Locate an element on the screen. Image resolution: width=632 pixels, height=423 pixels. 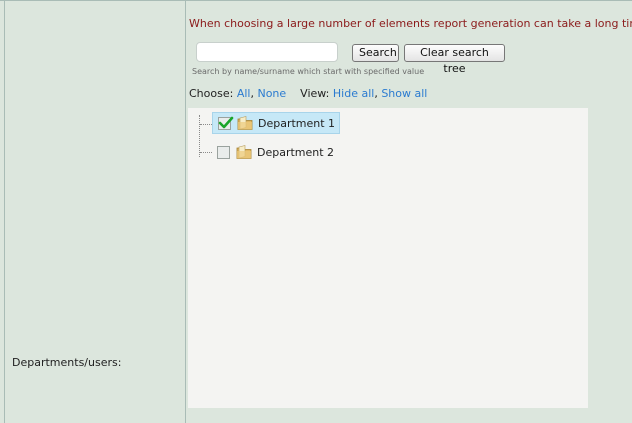
hide-all-link: Hide all is located at coordinates (353, 93).